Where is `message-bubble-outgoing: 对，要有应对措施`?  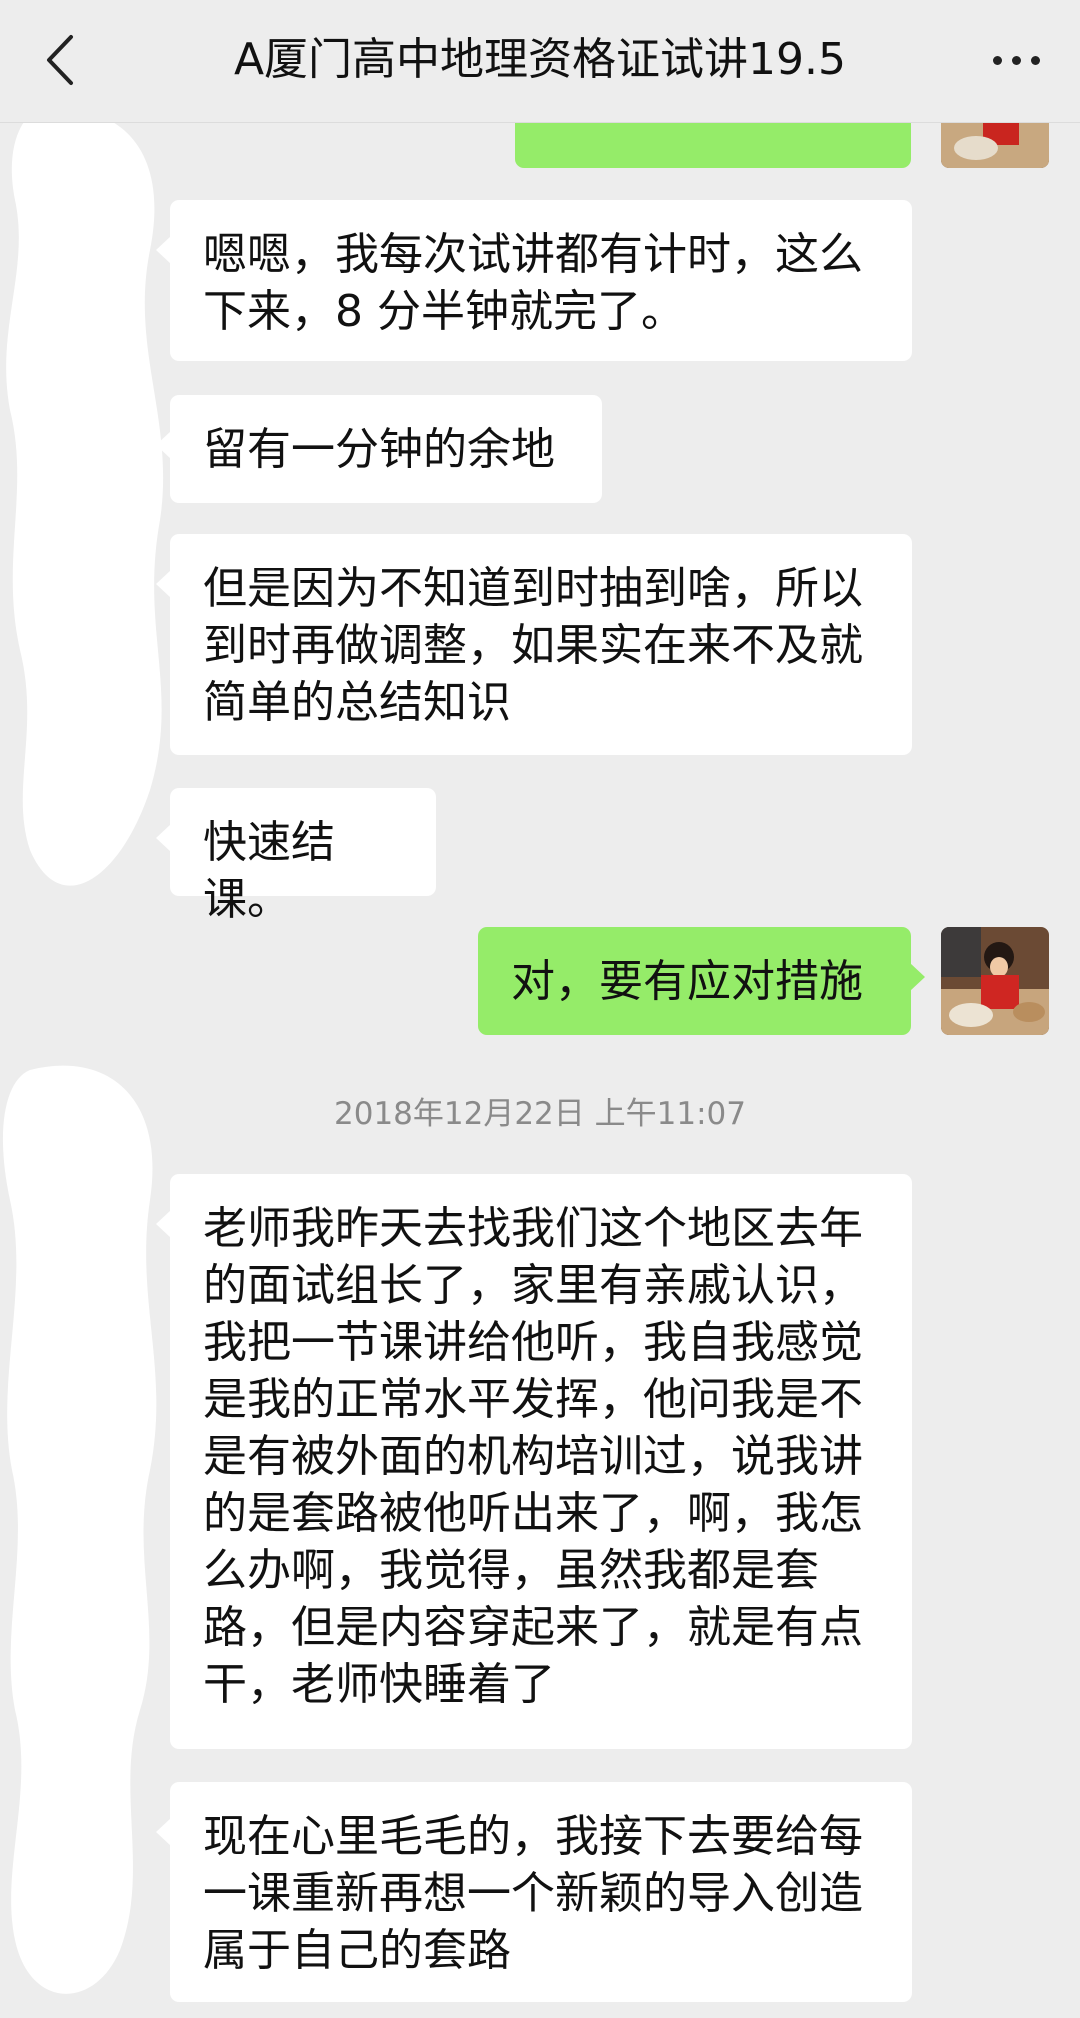 message-bubble-outgoing: 对，要有应对措施 is located at coordinates (701, 981).